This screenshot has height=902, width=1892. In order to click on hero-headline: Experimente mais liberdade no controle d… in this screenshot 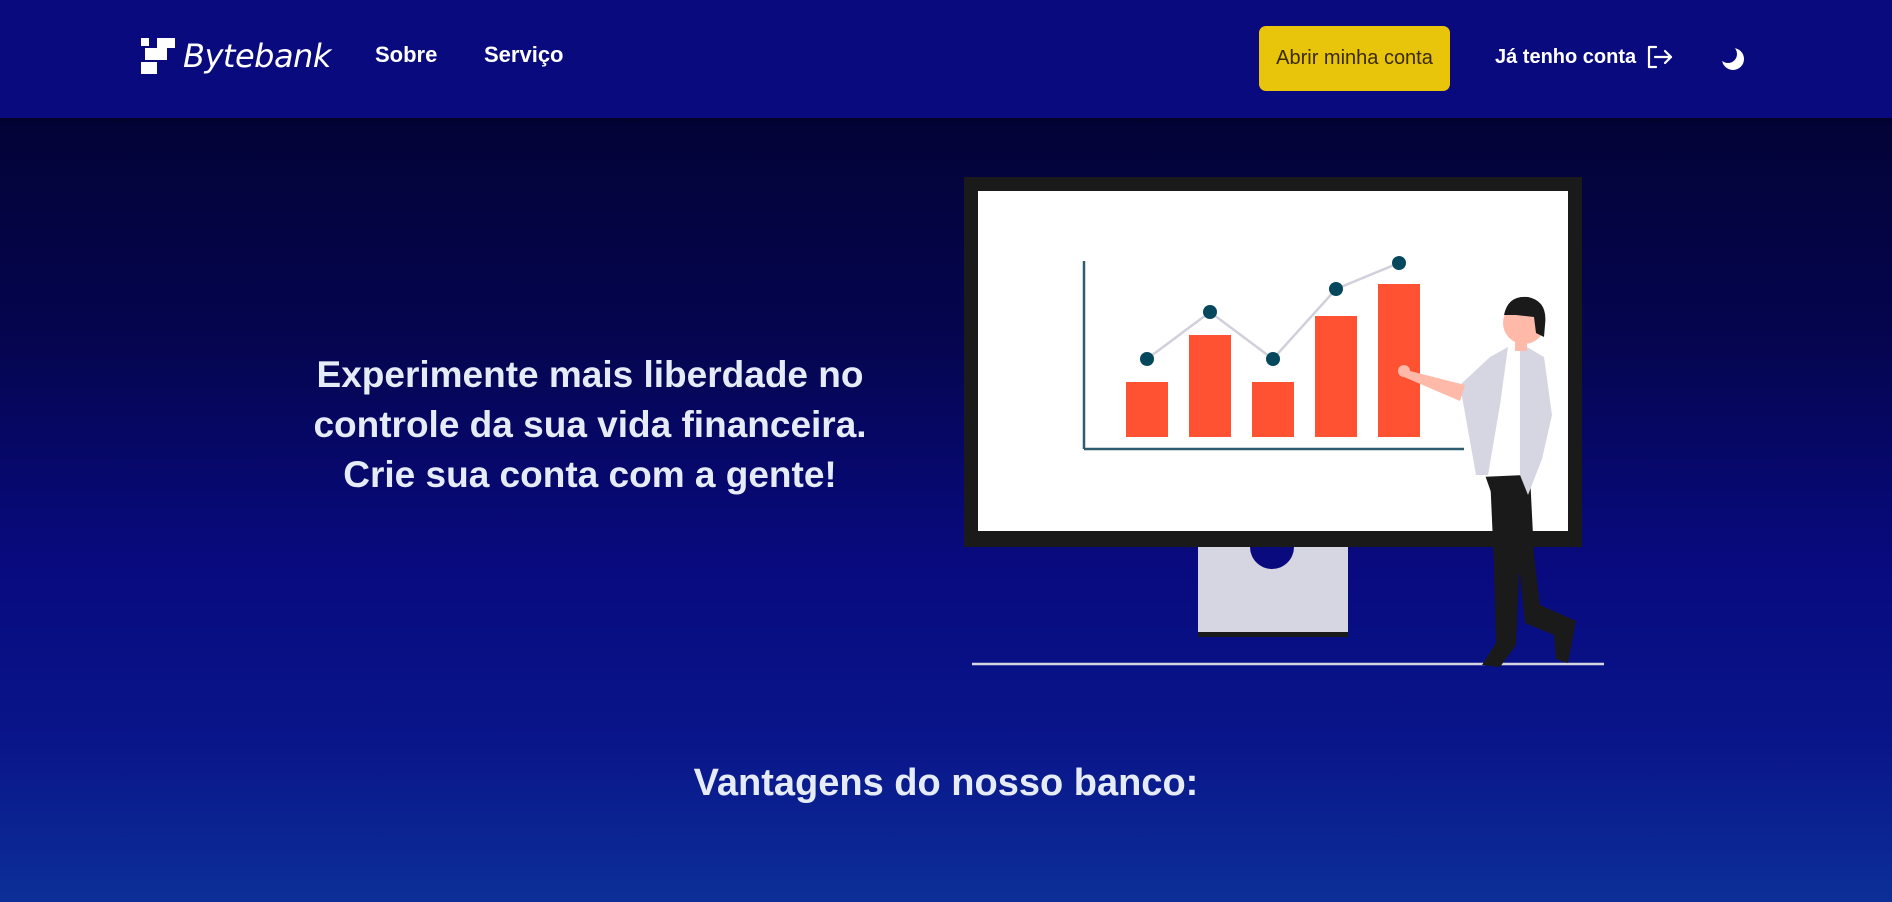, I will do `click(590, 425)`.